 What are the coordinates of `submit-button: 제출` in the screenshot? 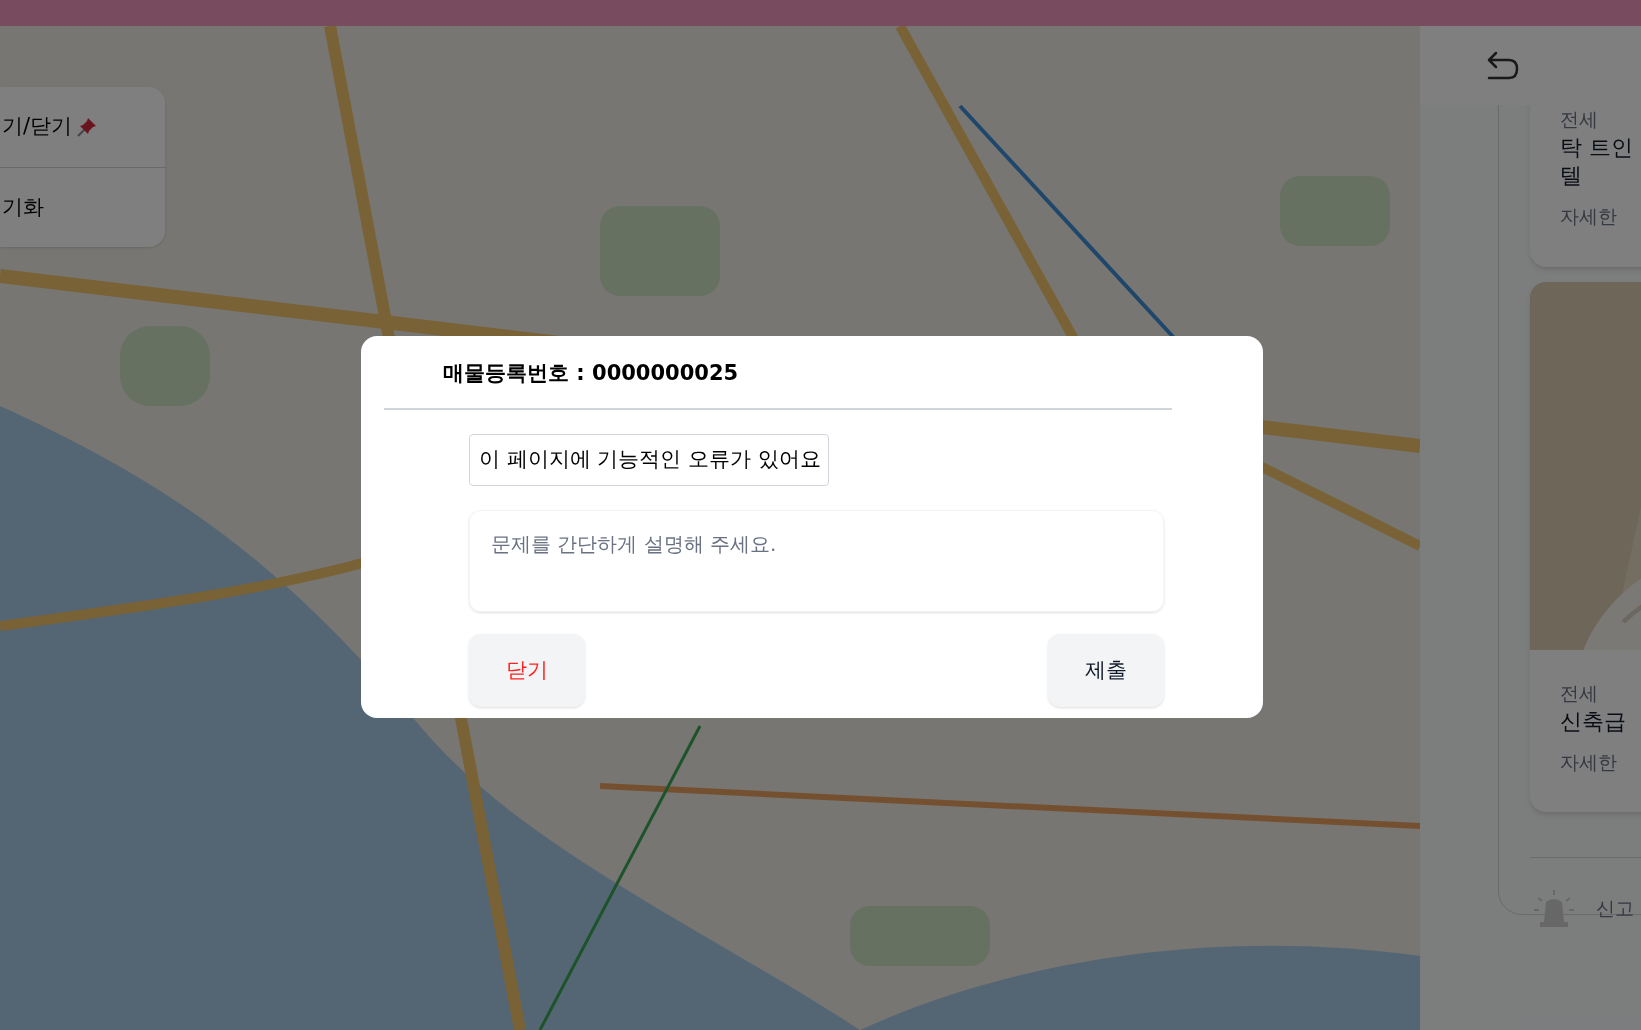 It's located at (1106, 670).